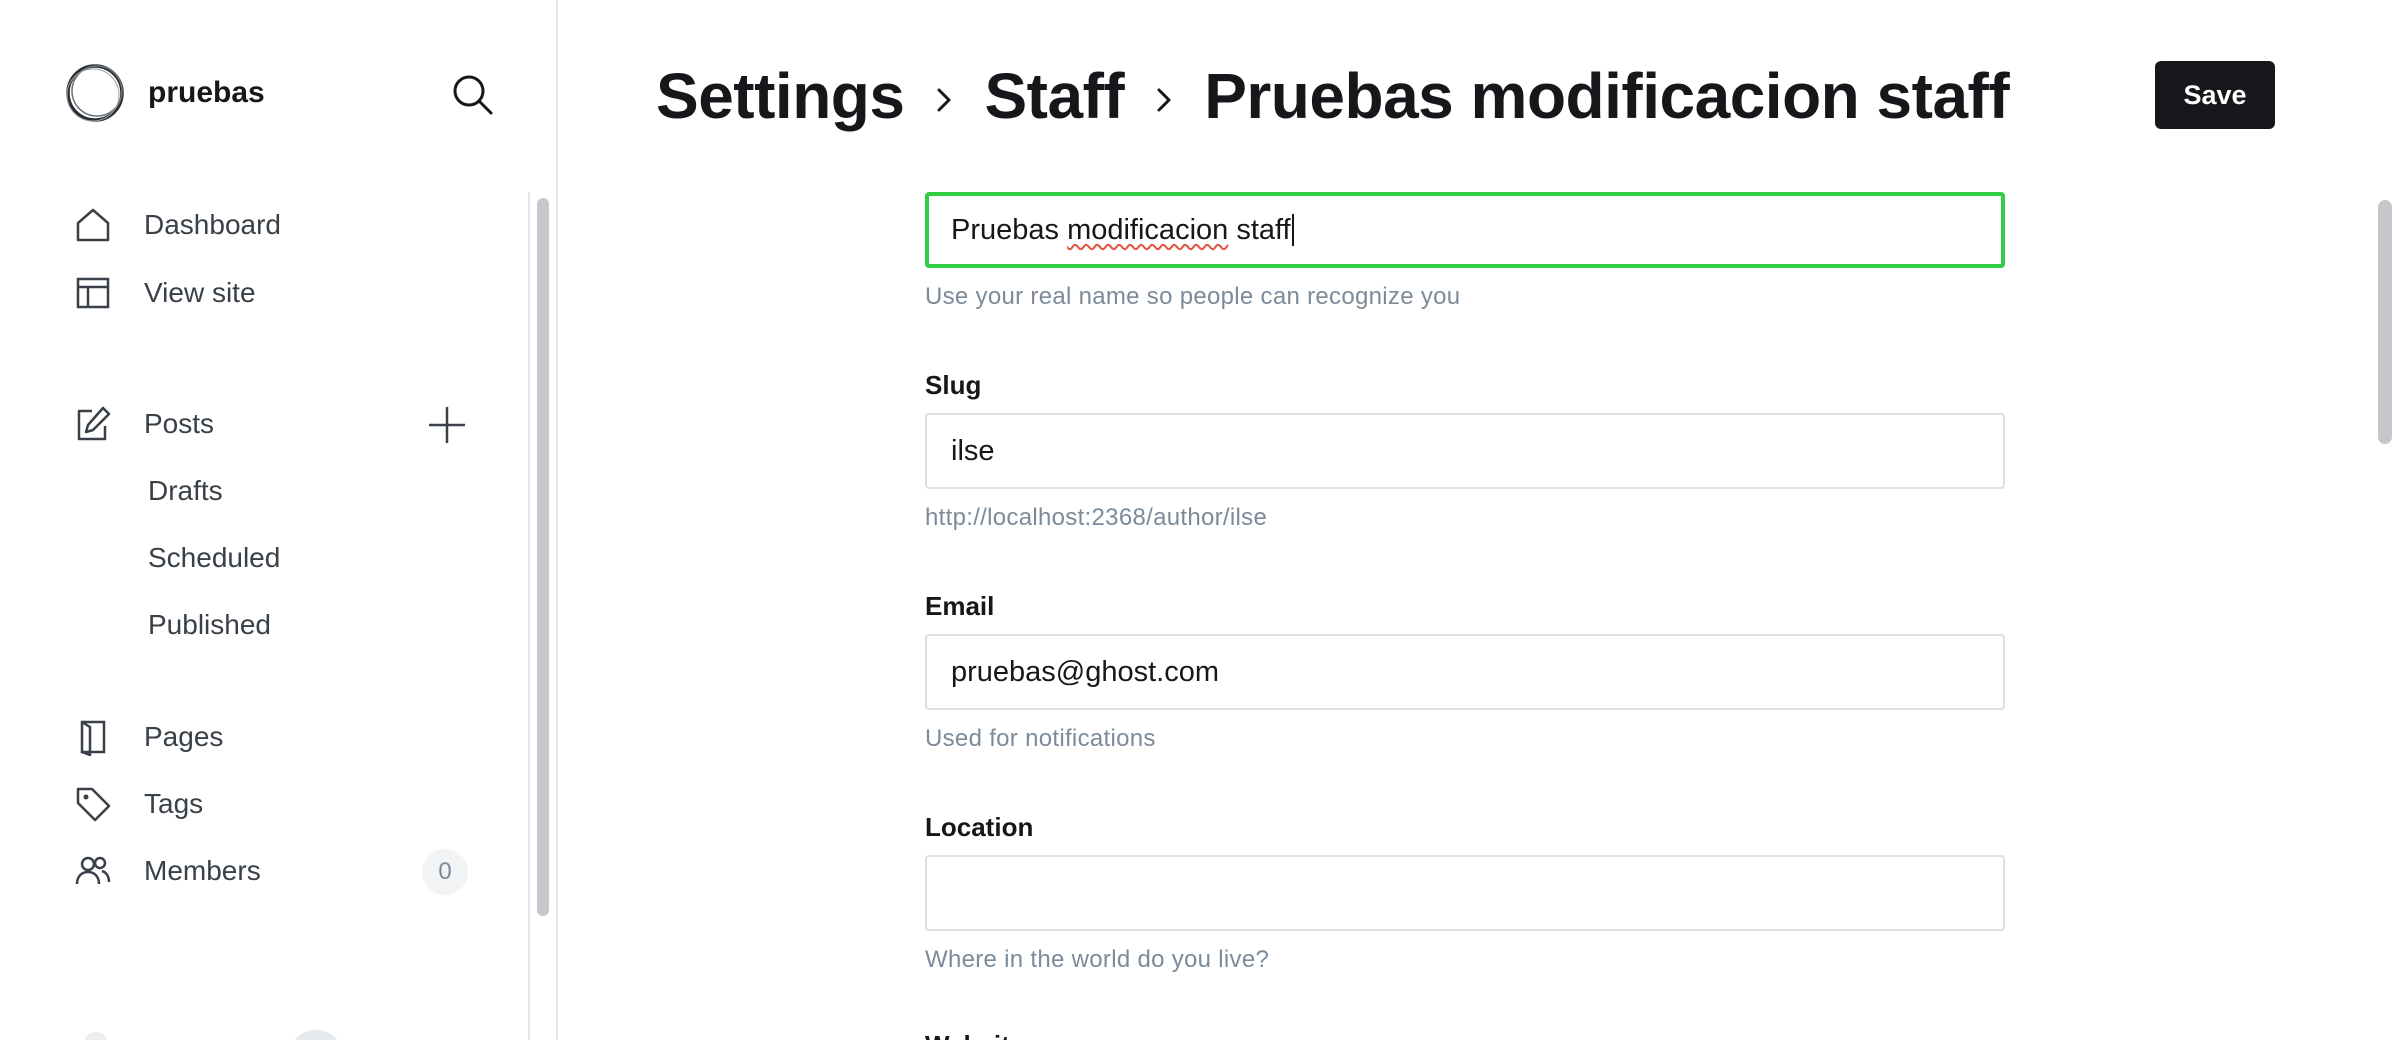  What do you see at coordinates (1054, 96) in the screenshot?
I see `breadcrumb-staff: Staff` at bounding box center [1054, 96].